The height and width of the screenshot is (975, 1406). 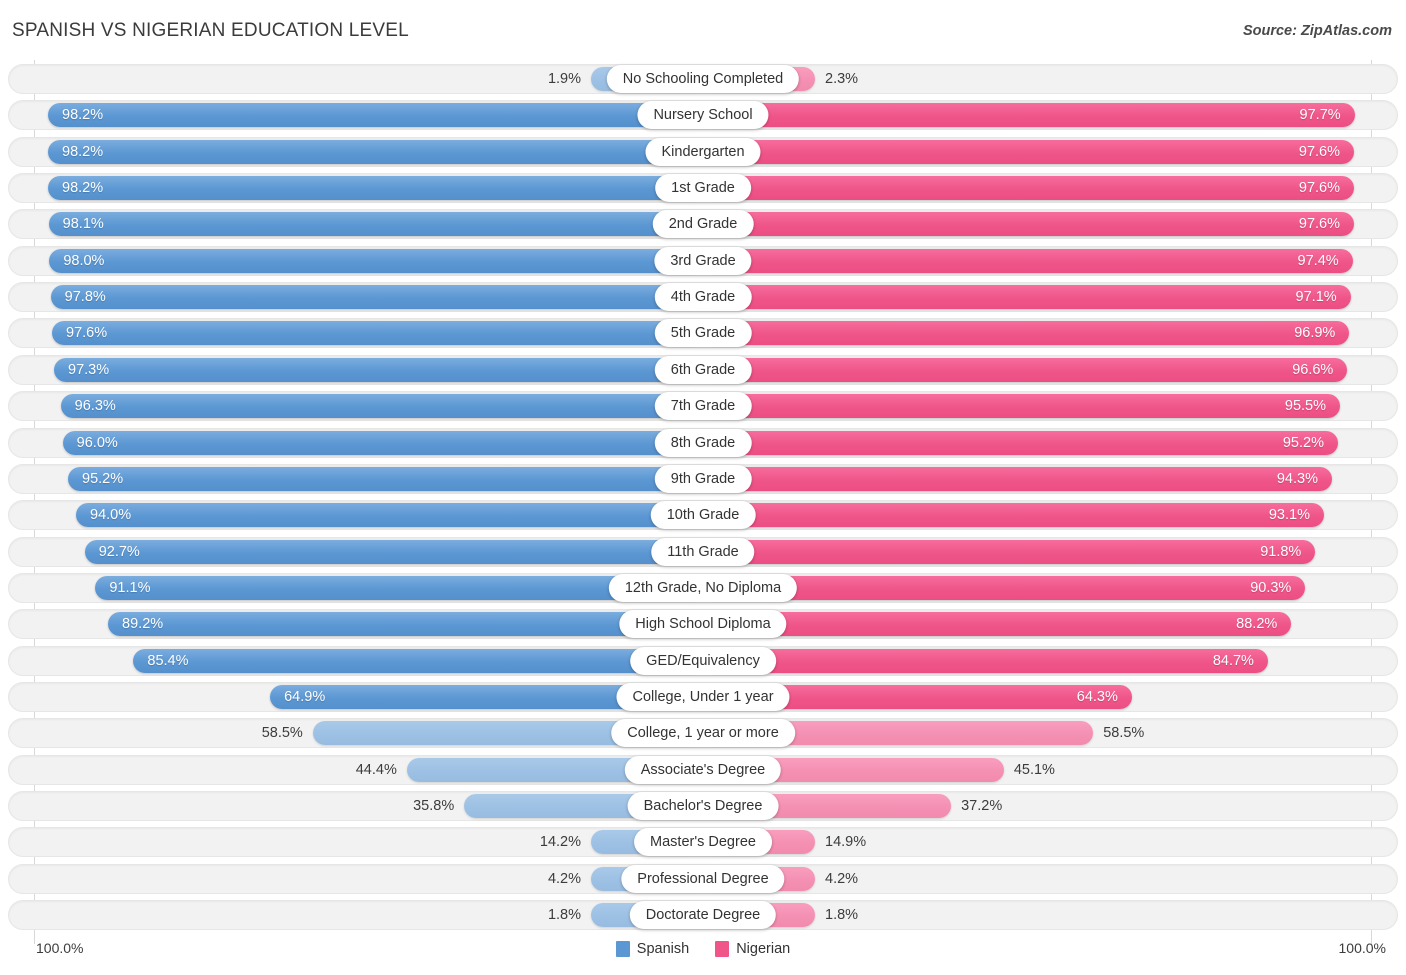 What do you see at coordinates (842, 79) in the screenshot?
I see `bar-value-nigerian: 2.3%` at bounding box center [842, 79].